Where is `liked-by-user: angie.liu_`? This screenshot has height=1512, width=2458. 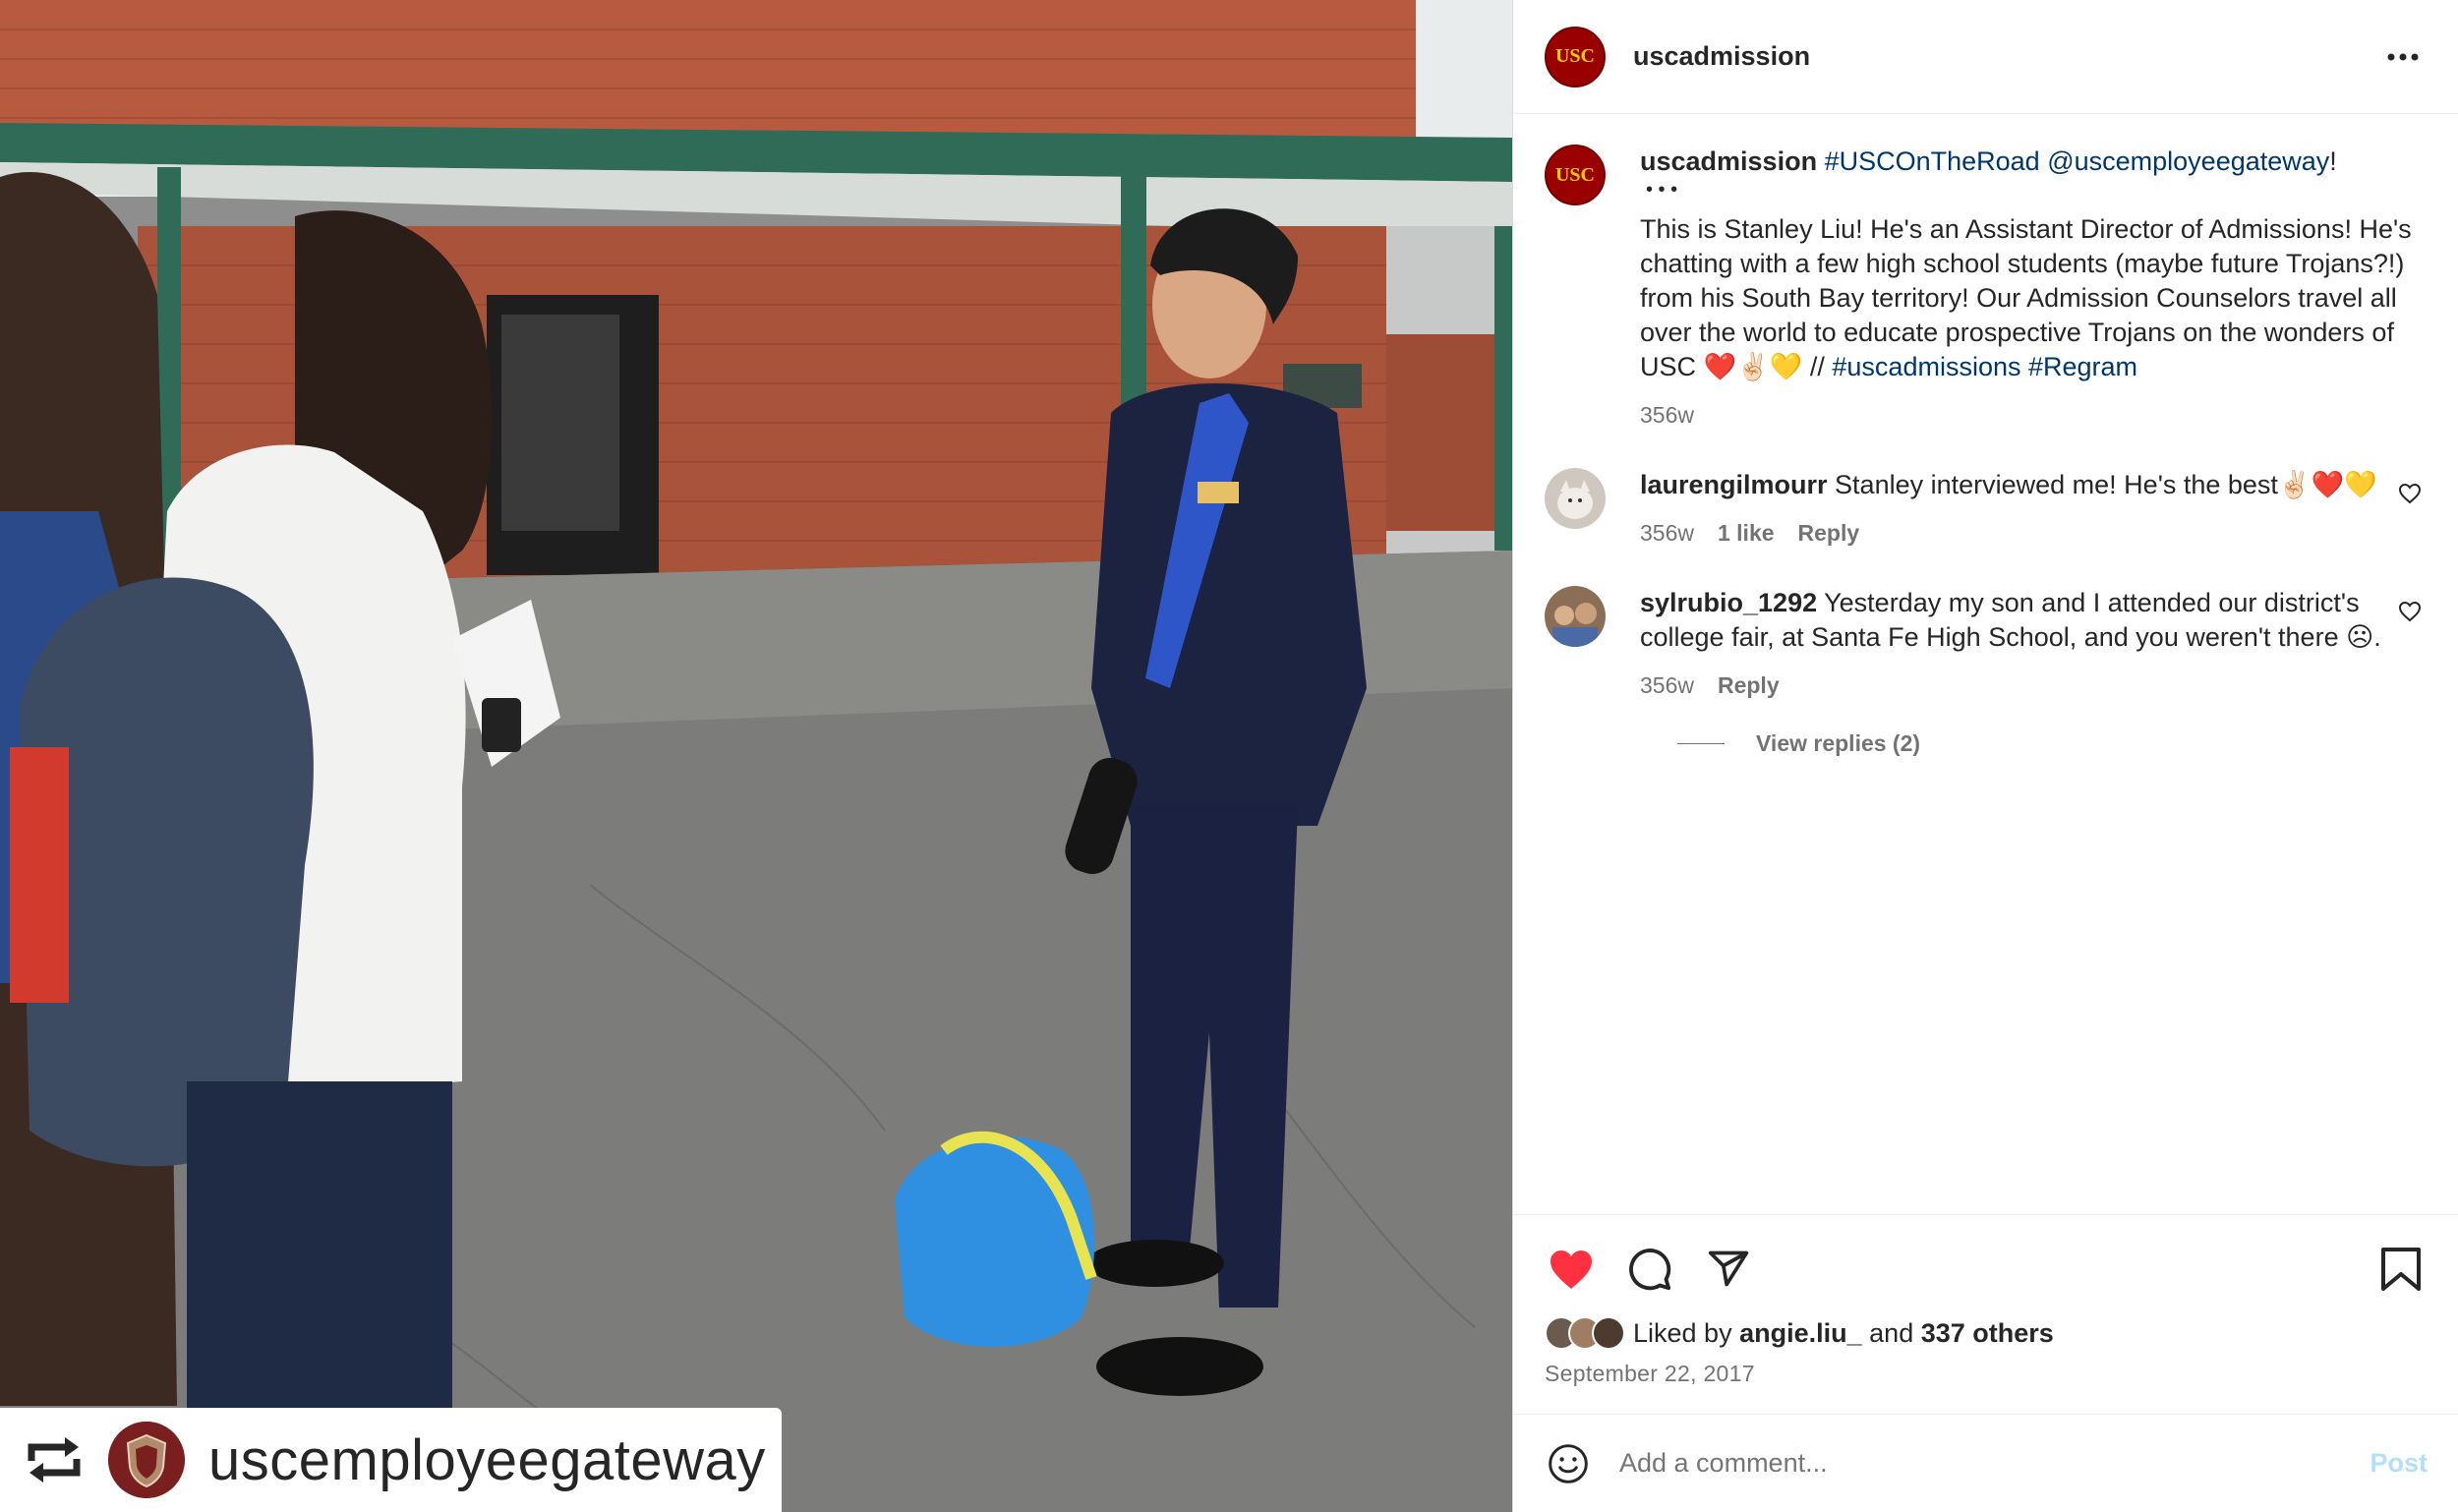 liked-by-user: angie.liu_ is located at coordinates (1800, 1333).